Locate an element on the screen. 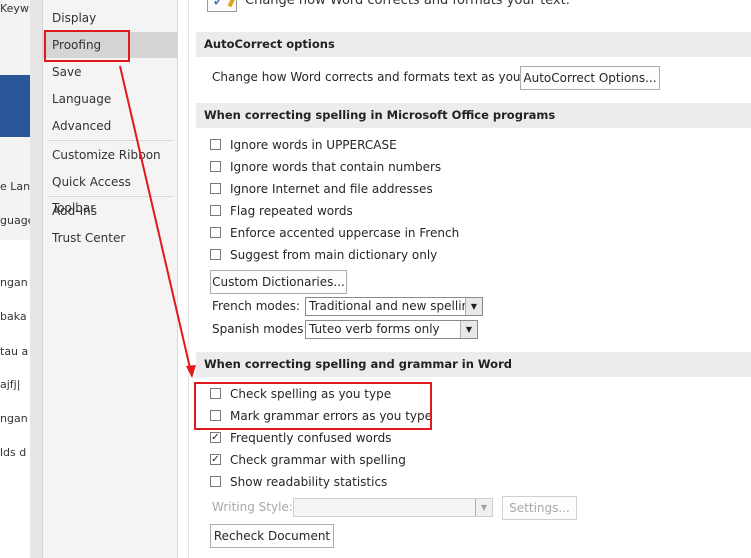 The width and height of the screenshot is (751, 558). arrow-shaft is located at coordinates (155, 217).